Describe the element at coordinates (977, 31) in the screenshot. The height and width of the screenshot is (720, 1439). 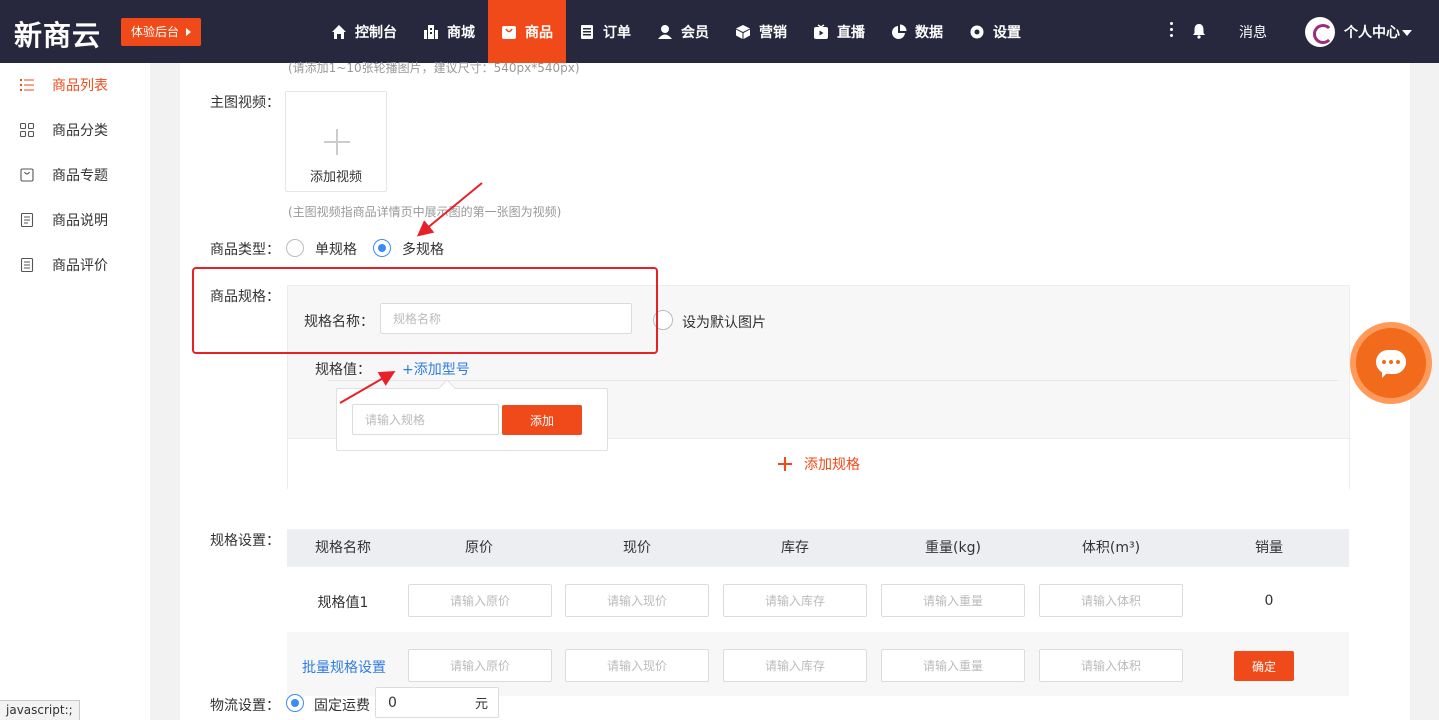
I see `gear-icon` at that location.